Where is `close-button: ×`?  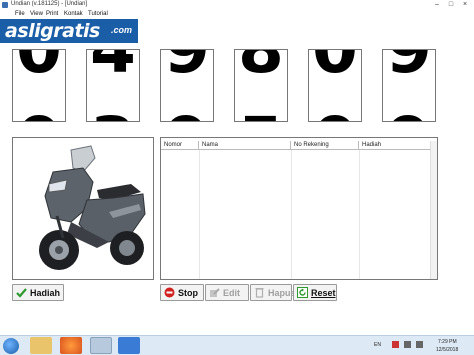 close-button: × is located at coordinates (465, 5).